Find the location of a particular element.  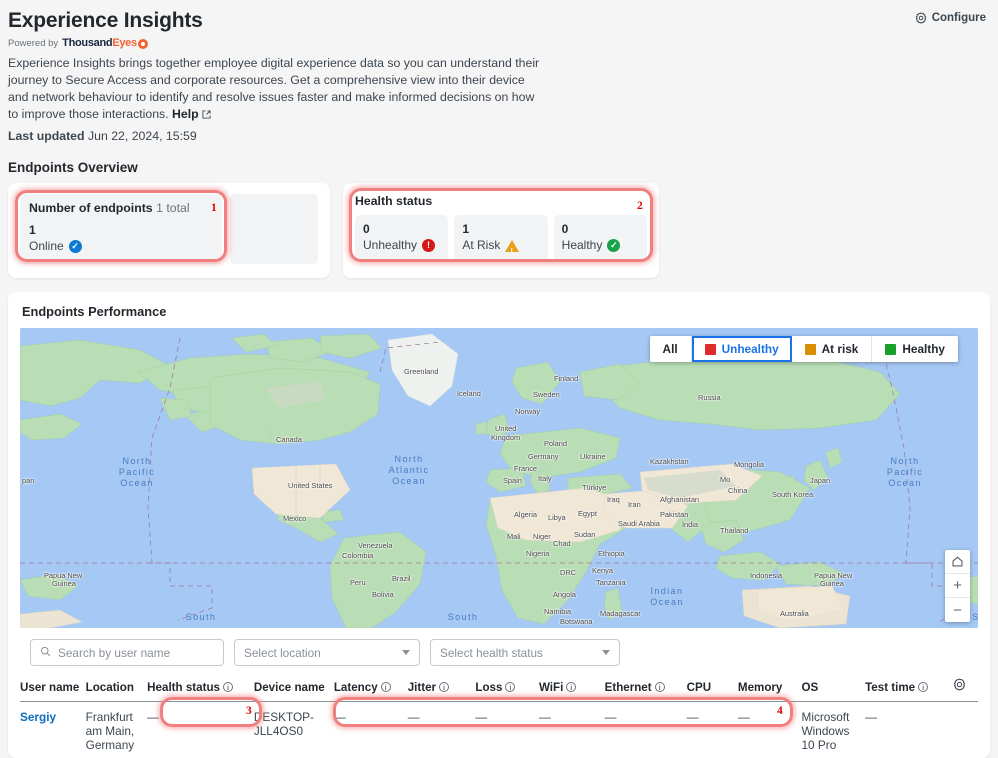

legend-button-at-risk: At risk is located at coordinates (832, 349).